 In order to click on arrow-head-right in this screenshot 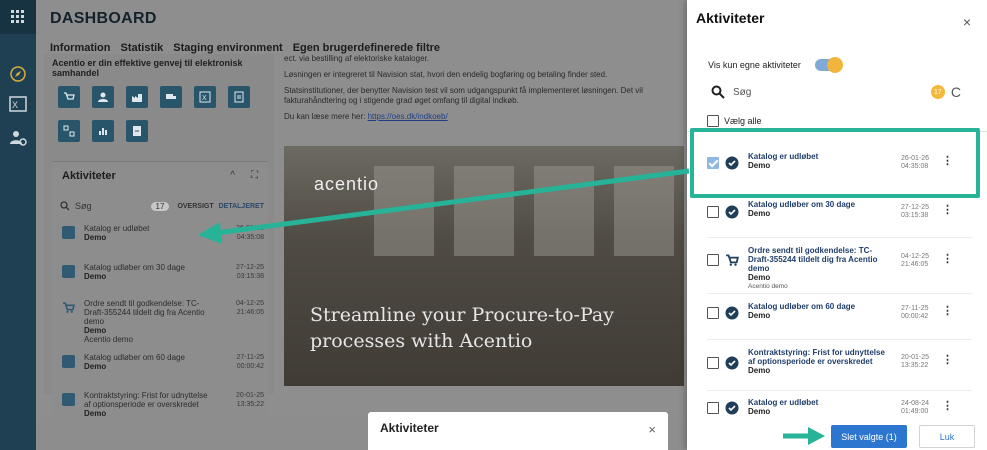, I will do `click(816, 436)`.